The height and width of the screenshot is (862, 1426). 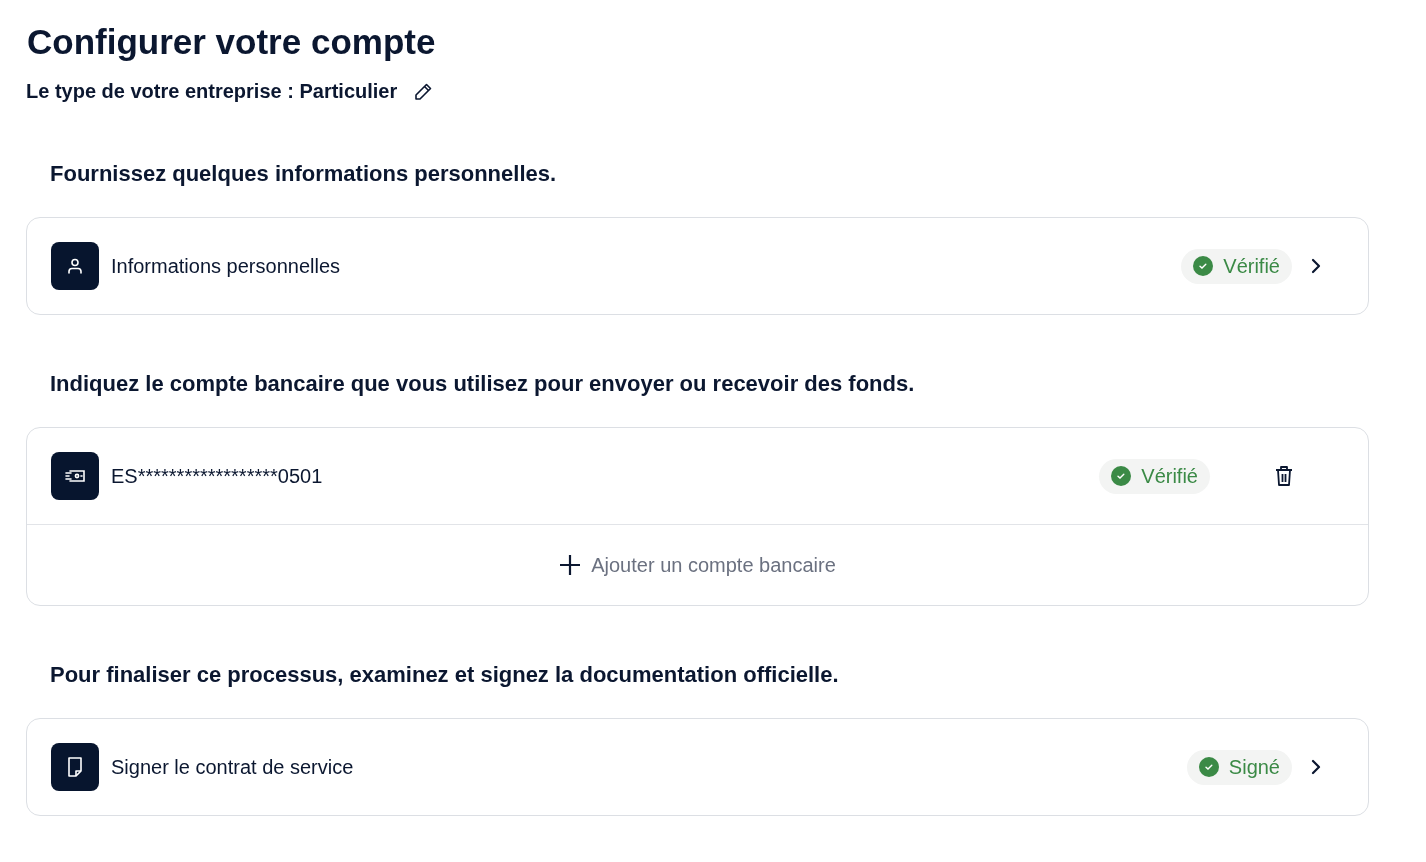 I want to click on plus-icon, so click(x=570, y=565).